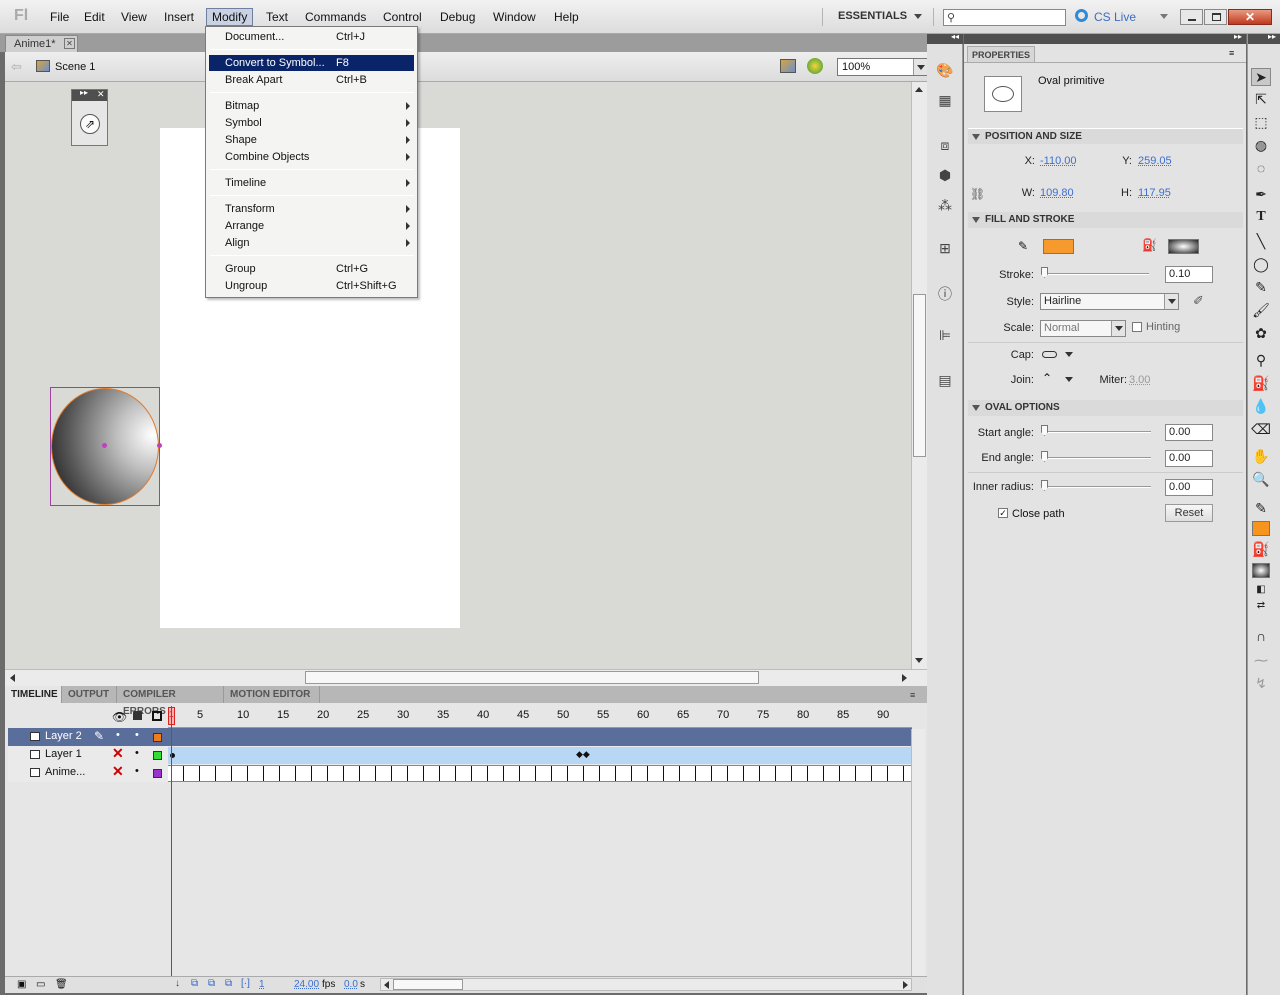  Describe the element at coordinates (919, 89) in the screenshot. I see `scroll-up-icon` at that location.